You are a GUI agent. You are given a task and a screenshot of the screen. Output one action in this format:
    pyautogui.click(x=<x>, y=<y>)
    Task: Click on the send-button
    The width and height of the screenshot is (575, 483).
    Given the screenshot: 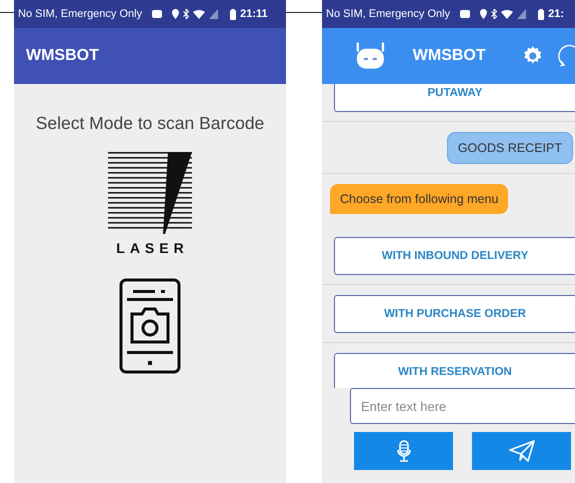 What is the action you would take?
    pyautogui.click(x=521, y=451)
    